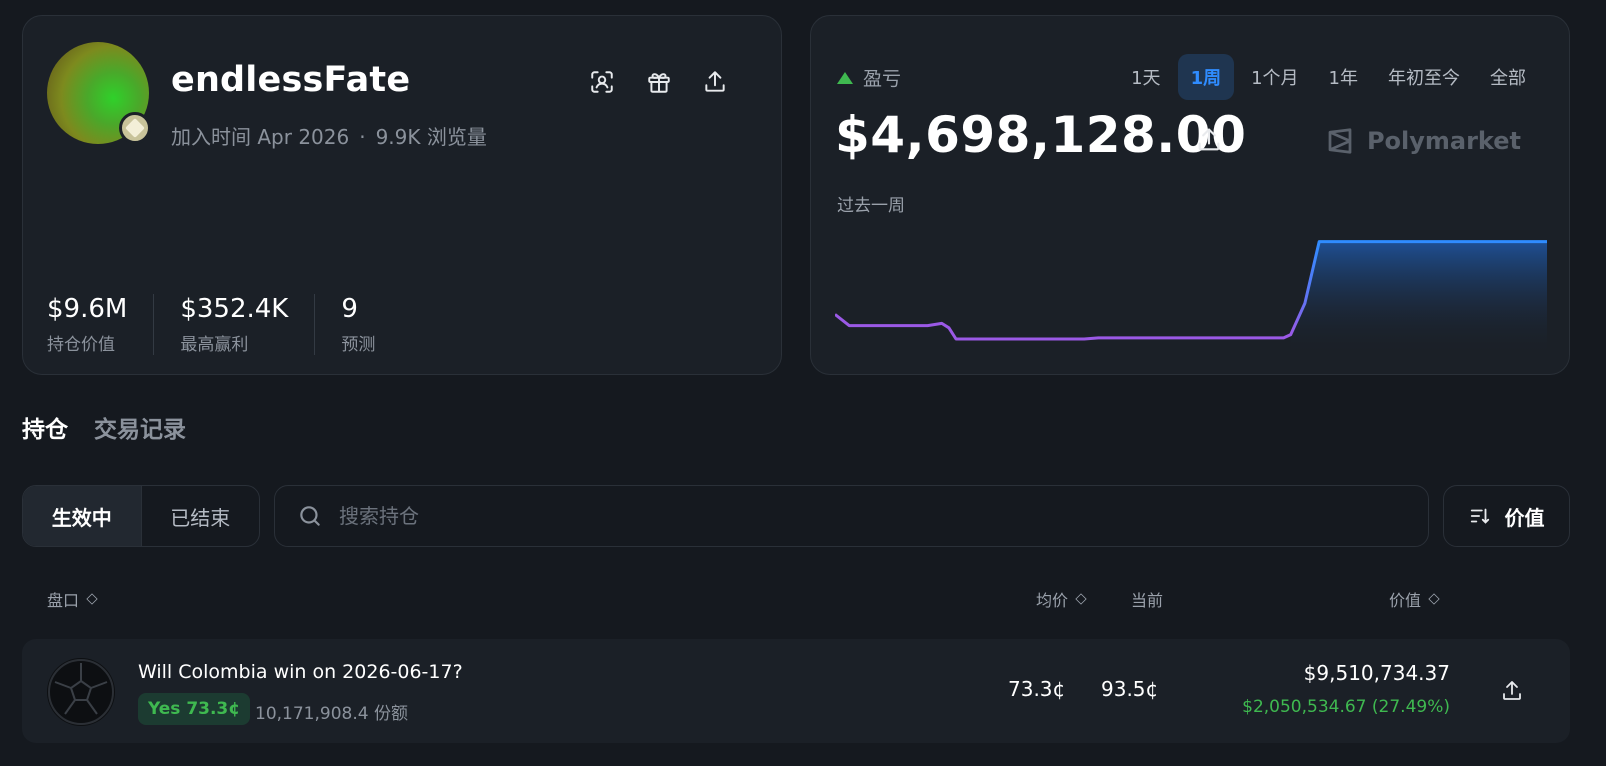 The width and height of the screenshot is (1606, 766). What do you see at coordinates (291, 80) in the screenshot?
I see `username: endlessFate` at bounding box center [291, 80].